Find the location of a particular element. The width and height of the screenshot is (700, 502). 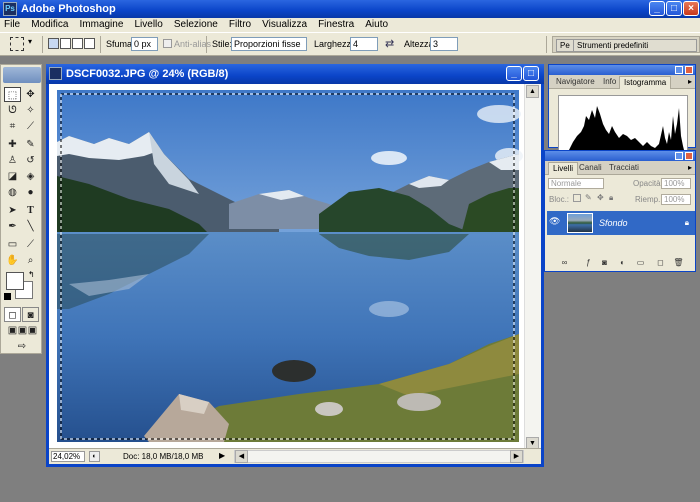

zoom-icon: ⌕ is located at coordinates (30, 260).